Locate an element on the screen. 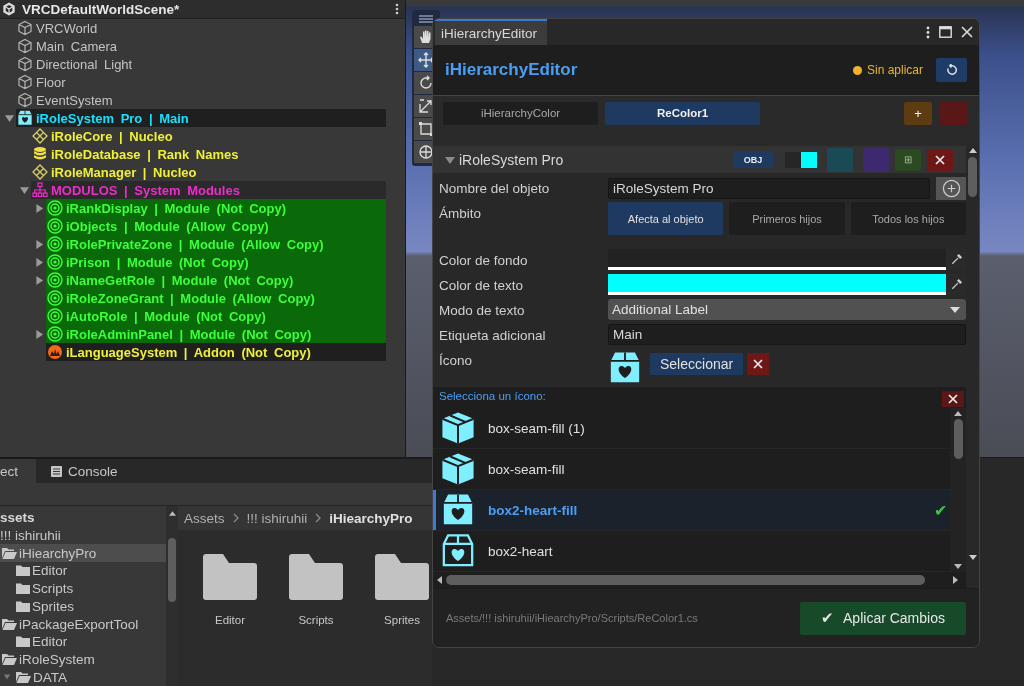 The image size is (1024, 686). heart-box-icon is located at coordinates (458, 510).